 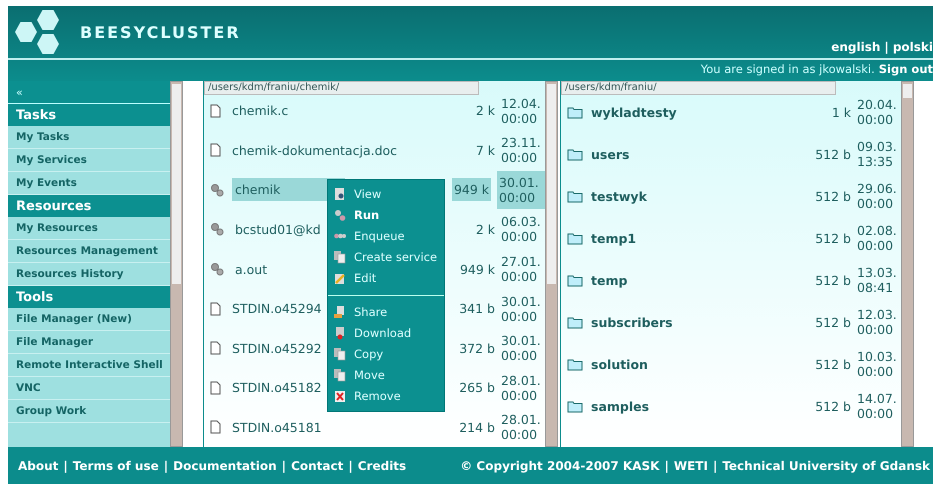 I want to click on file-date: 09.03. 13:35, so click(x=877, y=154).